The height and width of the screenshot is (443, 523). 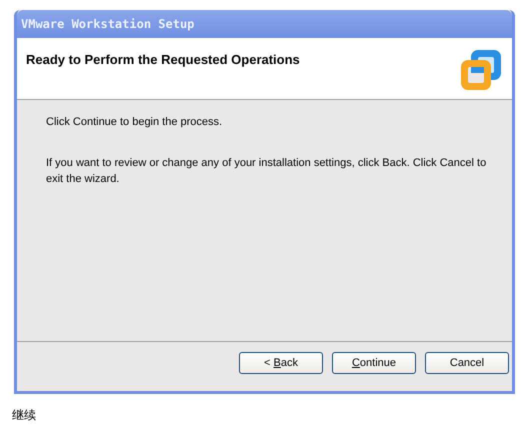 What do you see at coordinates (107, 24) in the screenshot?
I see `window-title: VMware Workstation Setup` at bounding box center [107, 24].